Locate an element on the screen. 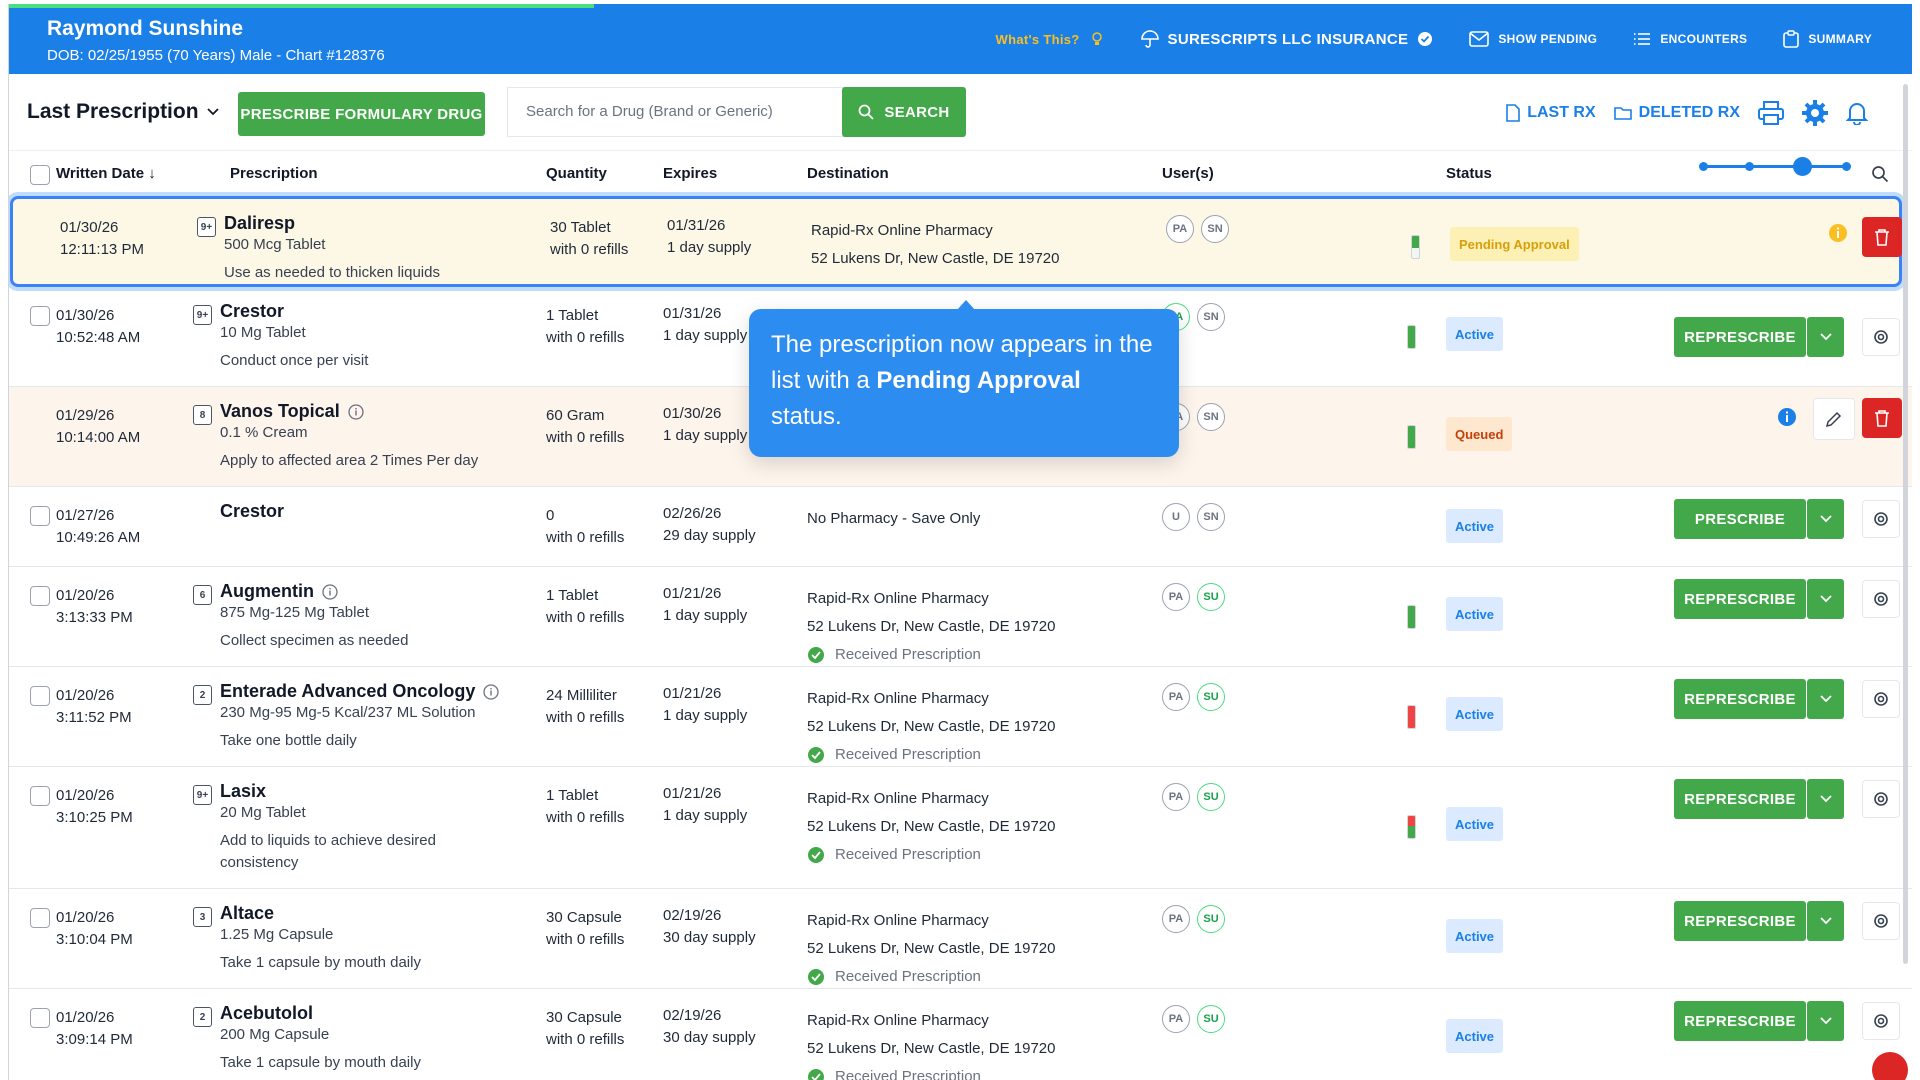 The width and height of the screenshot is (1920, 1080). insurance-link: SURESCRIPTS LLC INSURANCE is located at coordinates (1287, 39).